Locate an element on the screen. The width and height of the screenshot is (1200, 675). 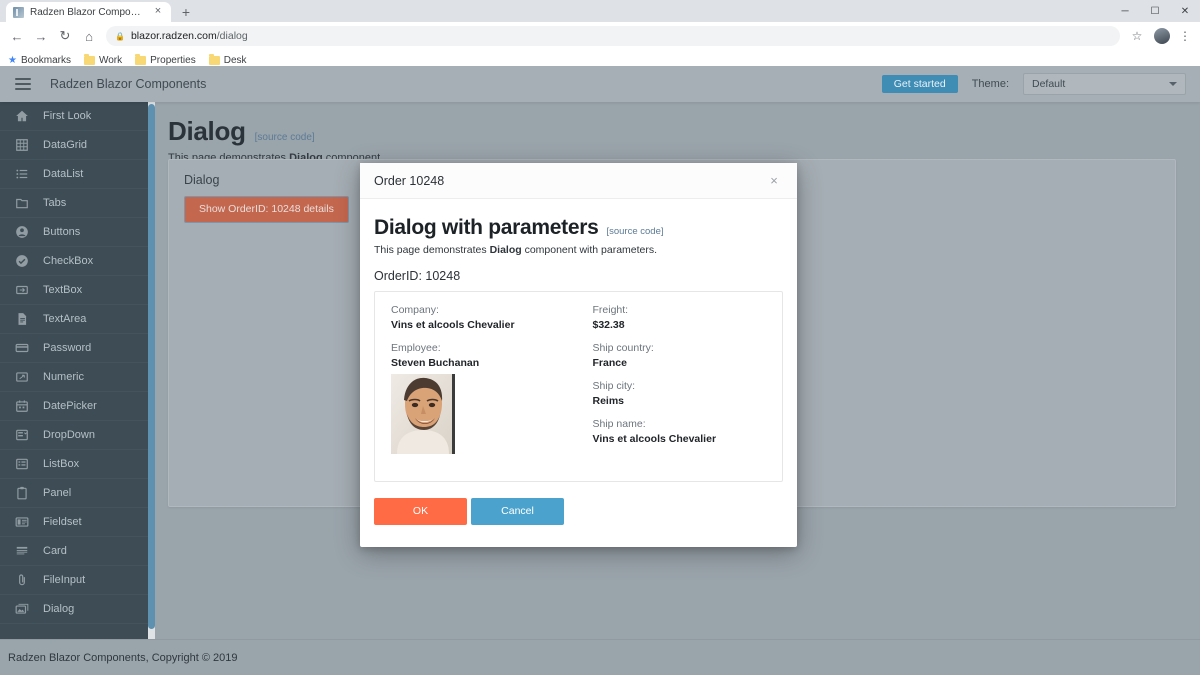
sidebar-item-label: Buttons is located at coordinates (62, 232).